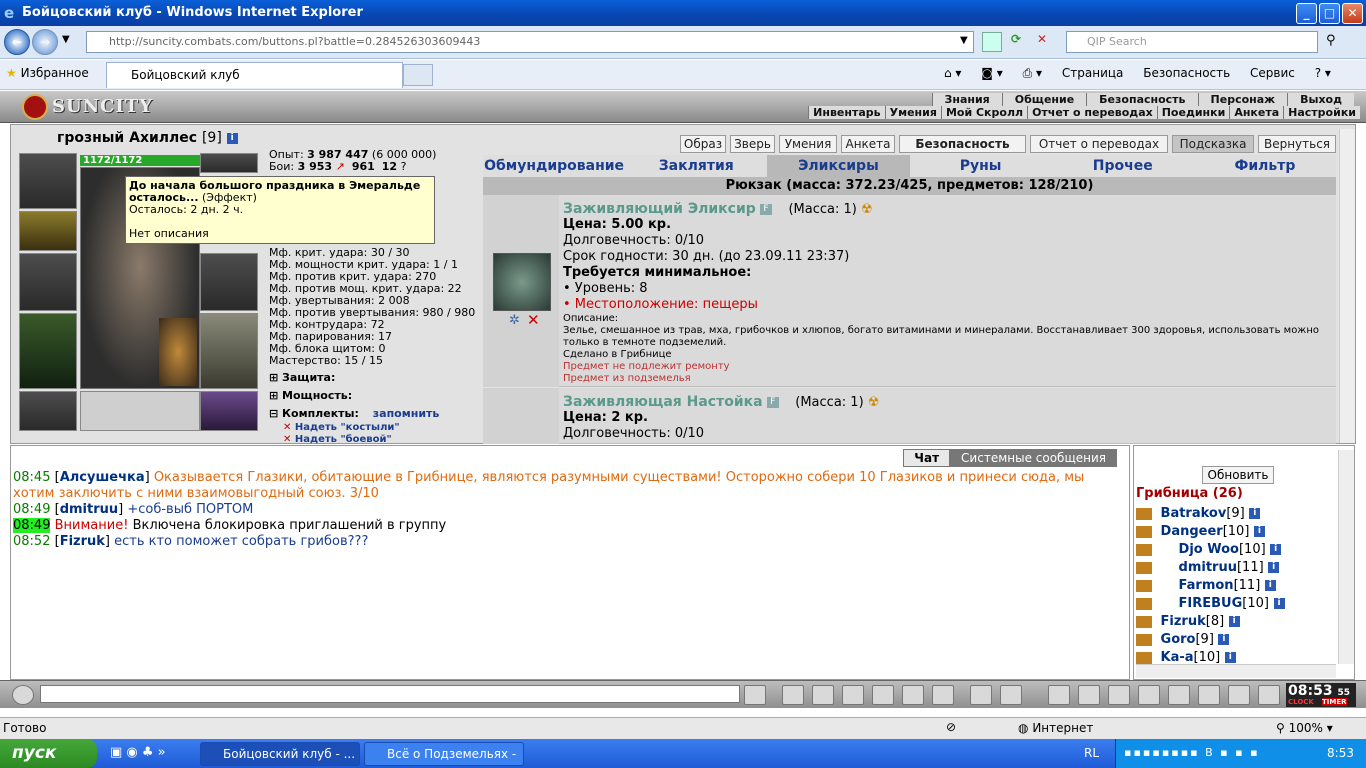  What do you see at coordinates (823, 695) in the screenshot?
I see `filter-icon` at bounding box center [823, 695].